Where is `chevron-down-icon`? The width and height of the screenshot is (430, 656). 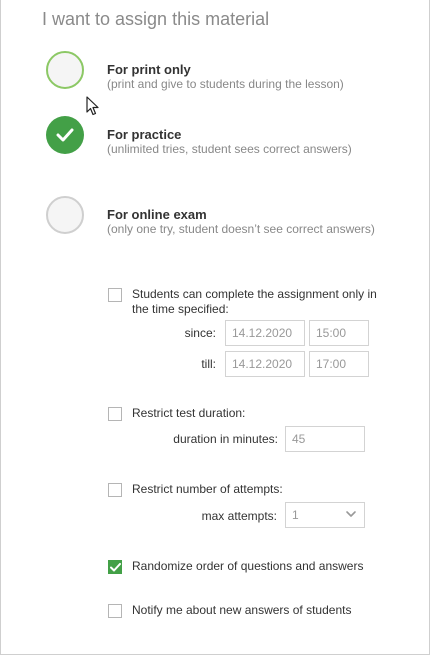 chevron-down-icon is located at coordinates (351, 514).